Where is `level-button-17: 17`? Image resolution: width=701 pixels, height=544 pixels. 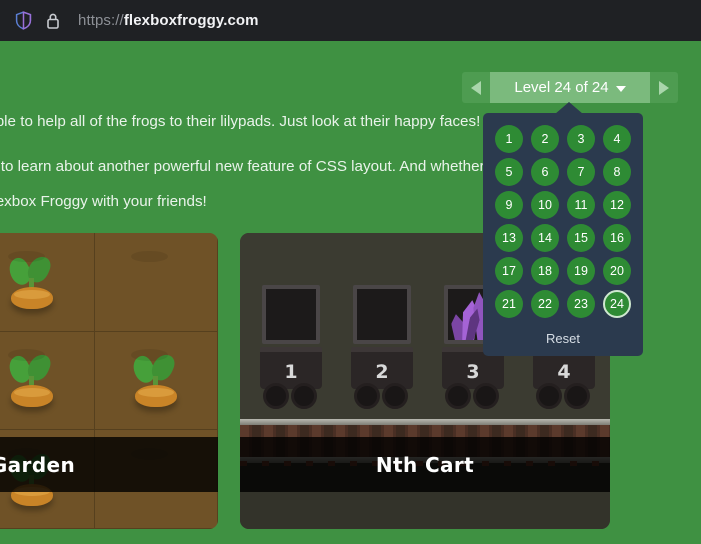 level-button-17: 17 is located at coordinates (509, 271).